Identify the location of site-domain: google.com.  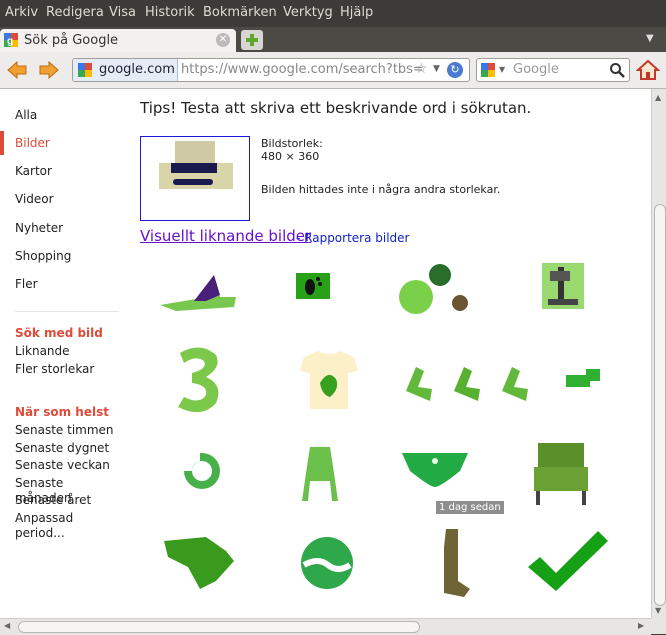
(137, 69).